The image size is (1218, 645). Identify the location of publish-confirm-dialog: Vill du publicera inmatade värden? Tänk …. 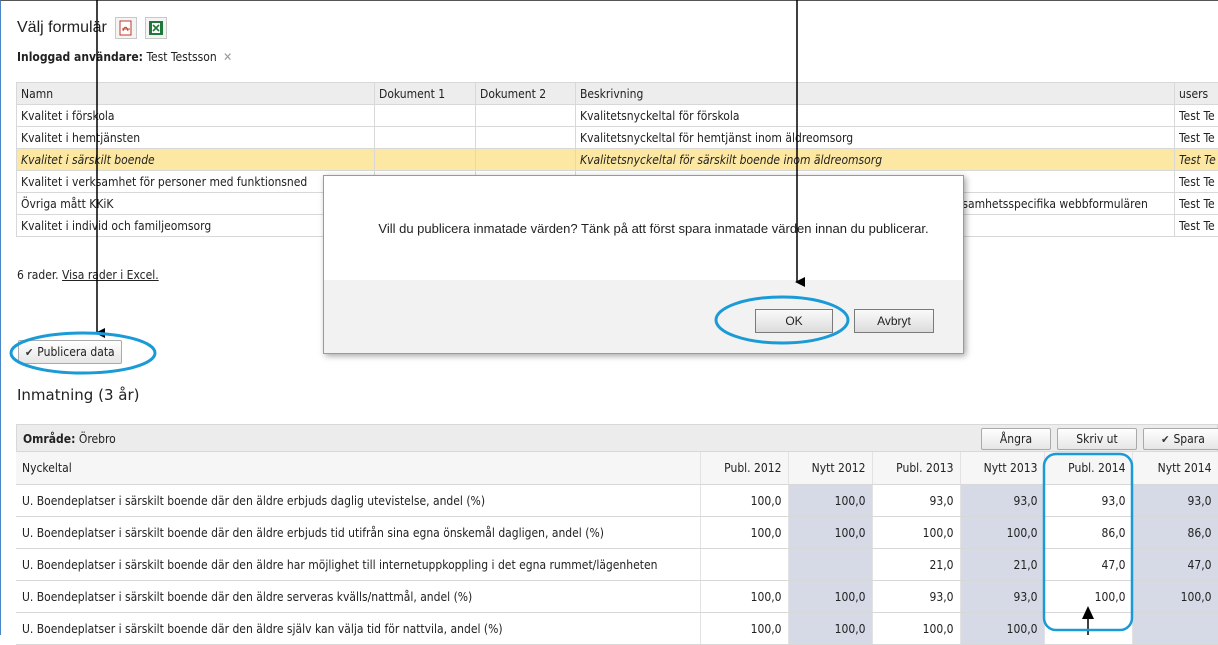
(643, 264).